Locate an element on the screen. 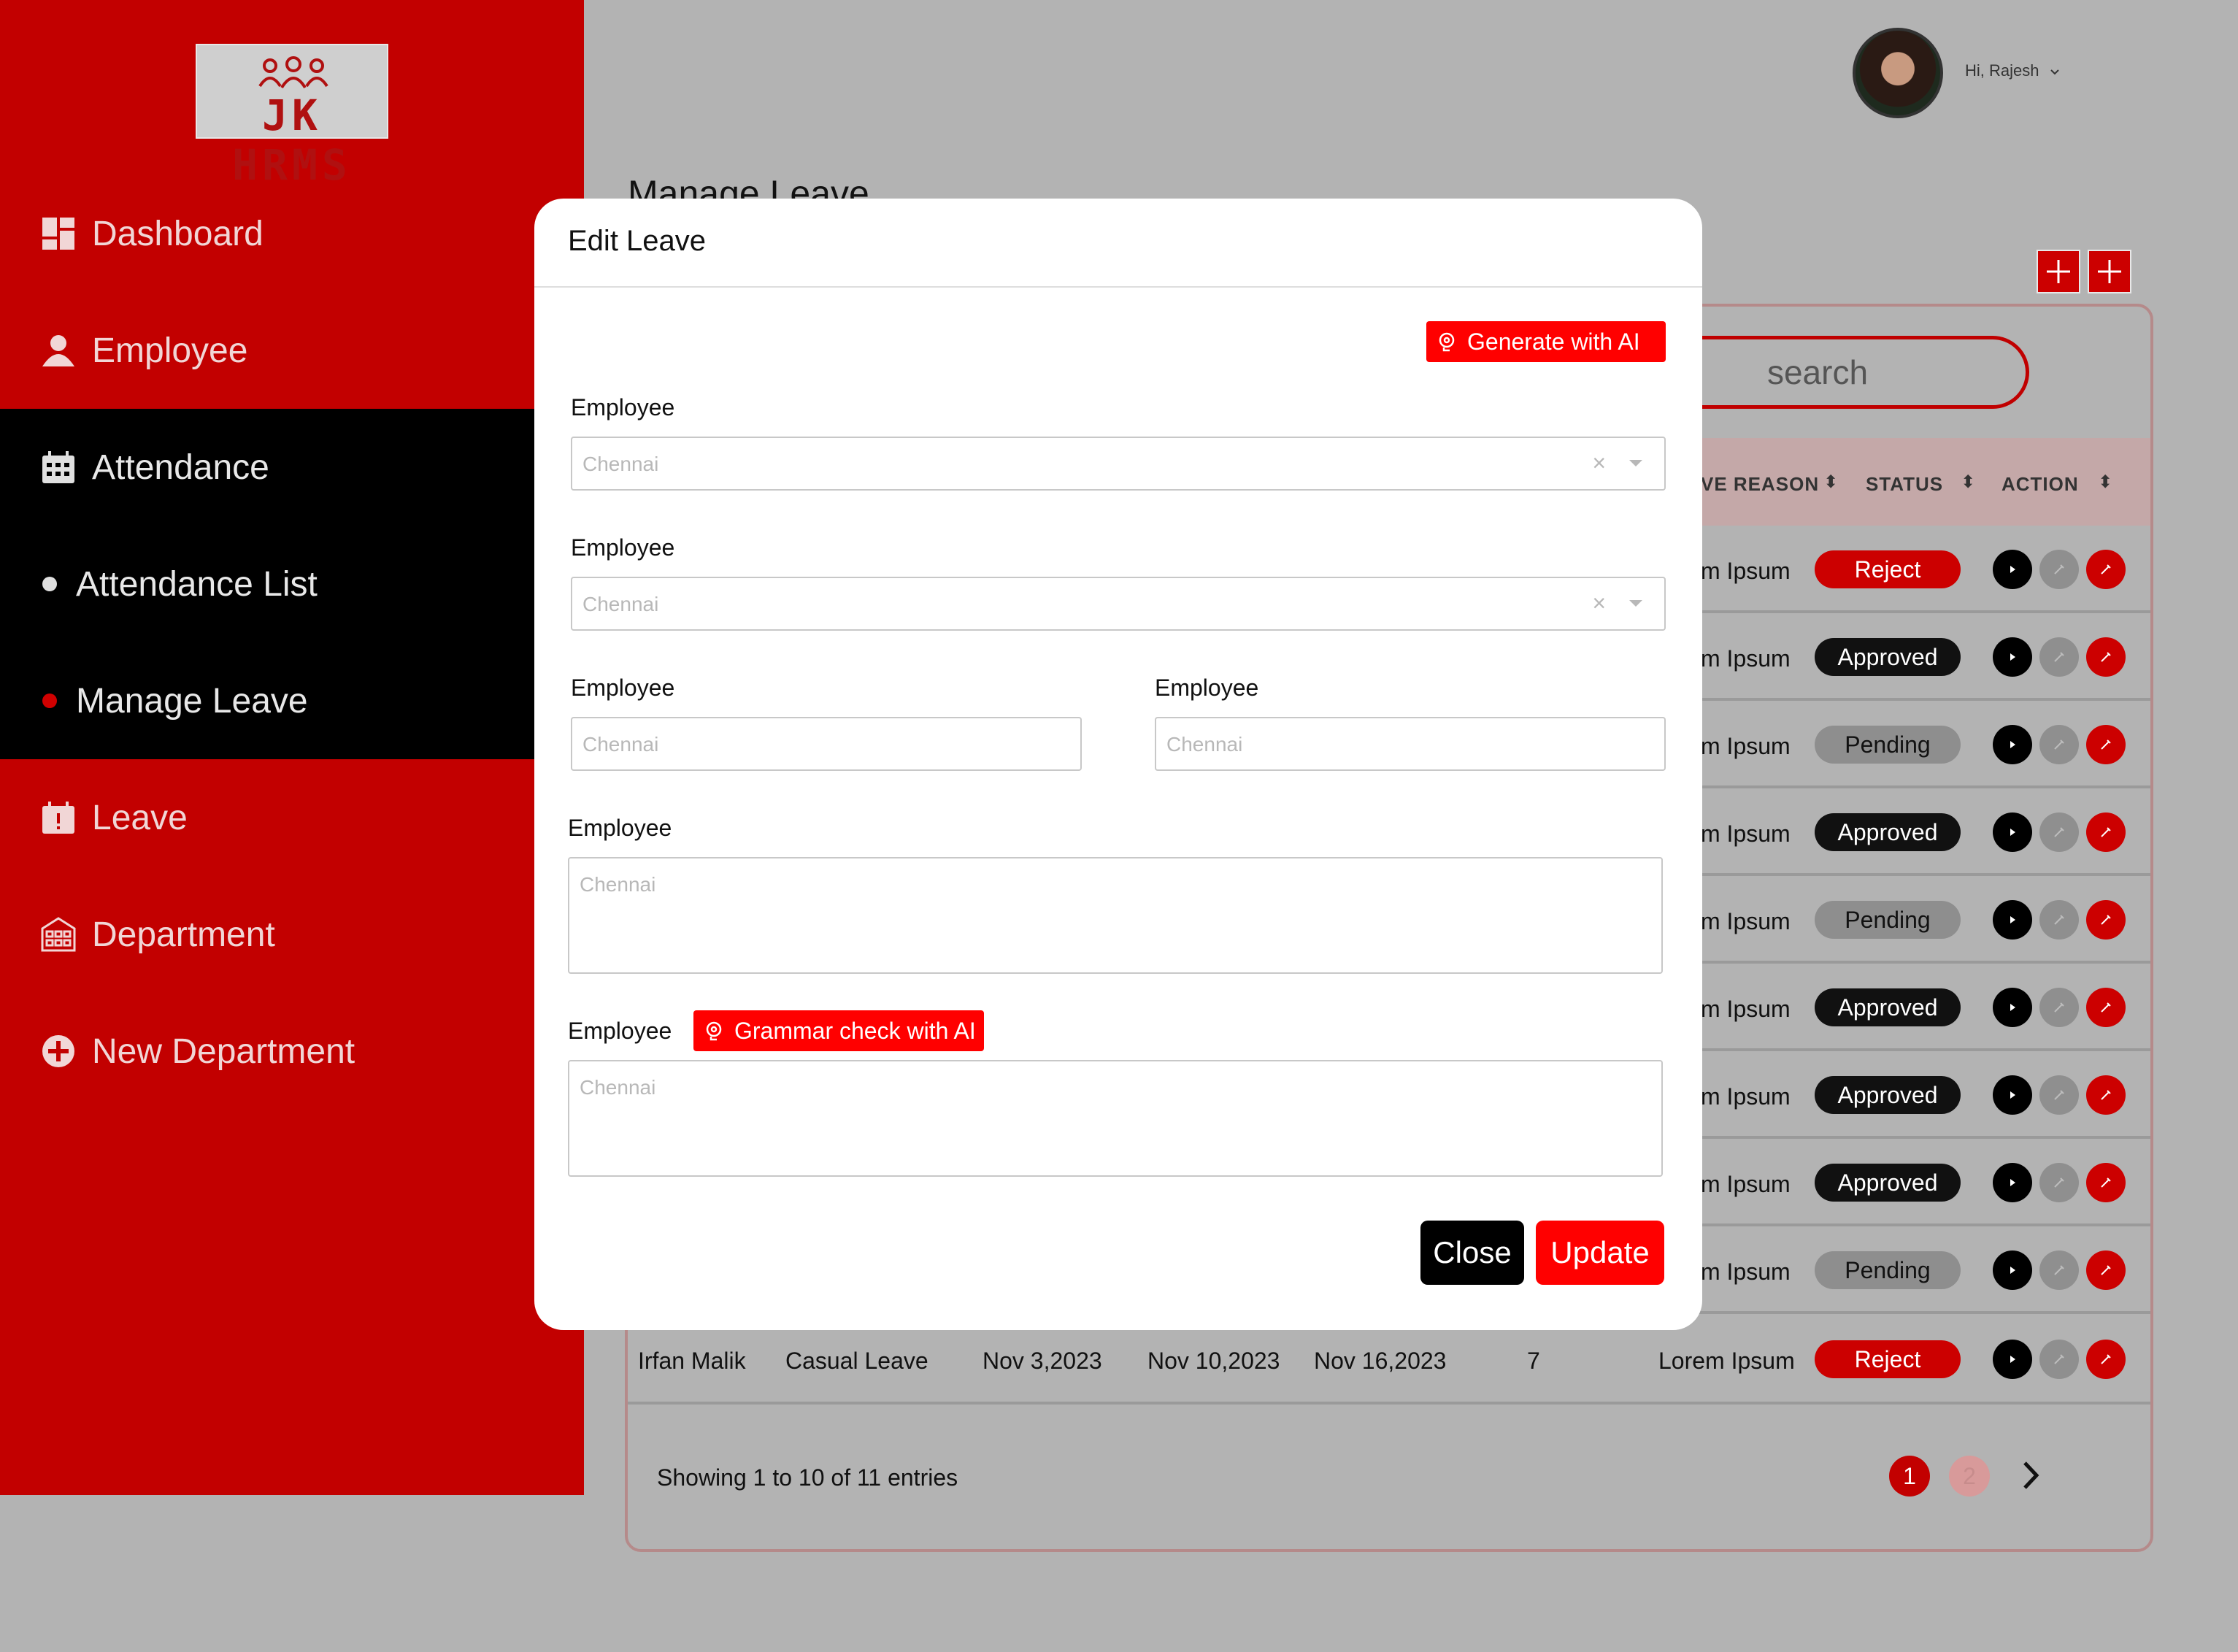 The height and width of the screenshot is (1652, 2238). grammar-check-ai-button: Grammar check with AI is located at coordinates (838, 1030).